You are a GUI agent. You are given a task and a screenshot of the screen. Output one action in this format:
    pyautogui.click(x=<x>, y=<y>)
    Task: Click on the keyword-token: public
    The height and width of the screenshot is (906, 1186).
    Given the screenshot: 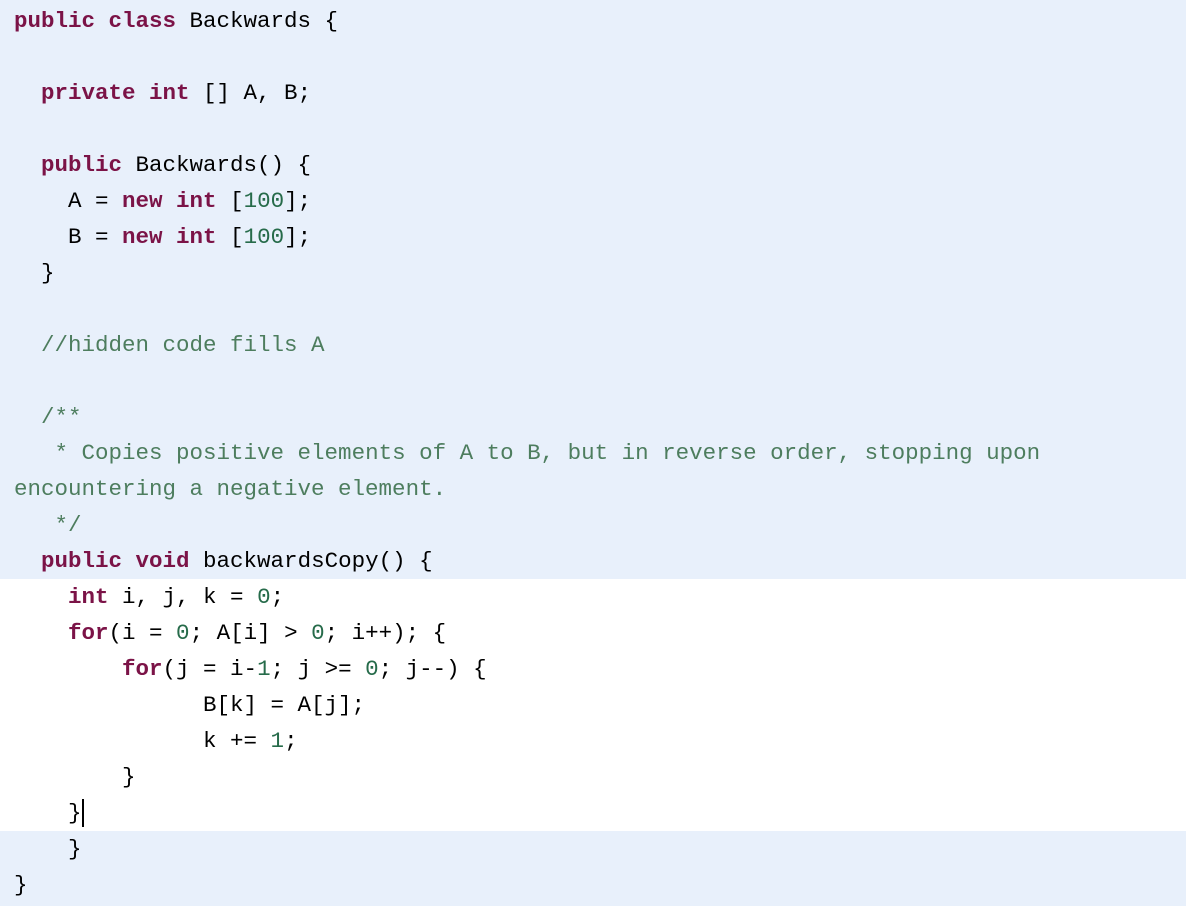 What is the action you would take?
    pyautogui.click(x=82, y=165)
    